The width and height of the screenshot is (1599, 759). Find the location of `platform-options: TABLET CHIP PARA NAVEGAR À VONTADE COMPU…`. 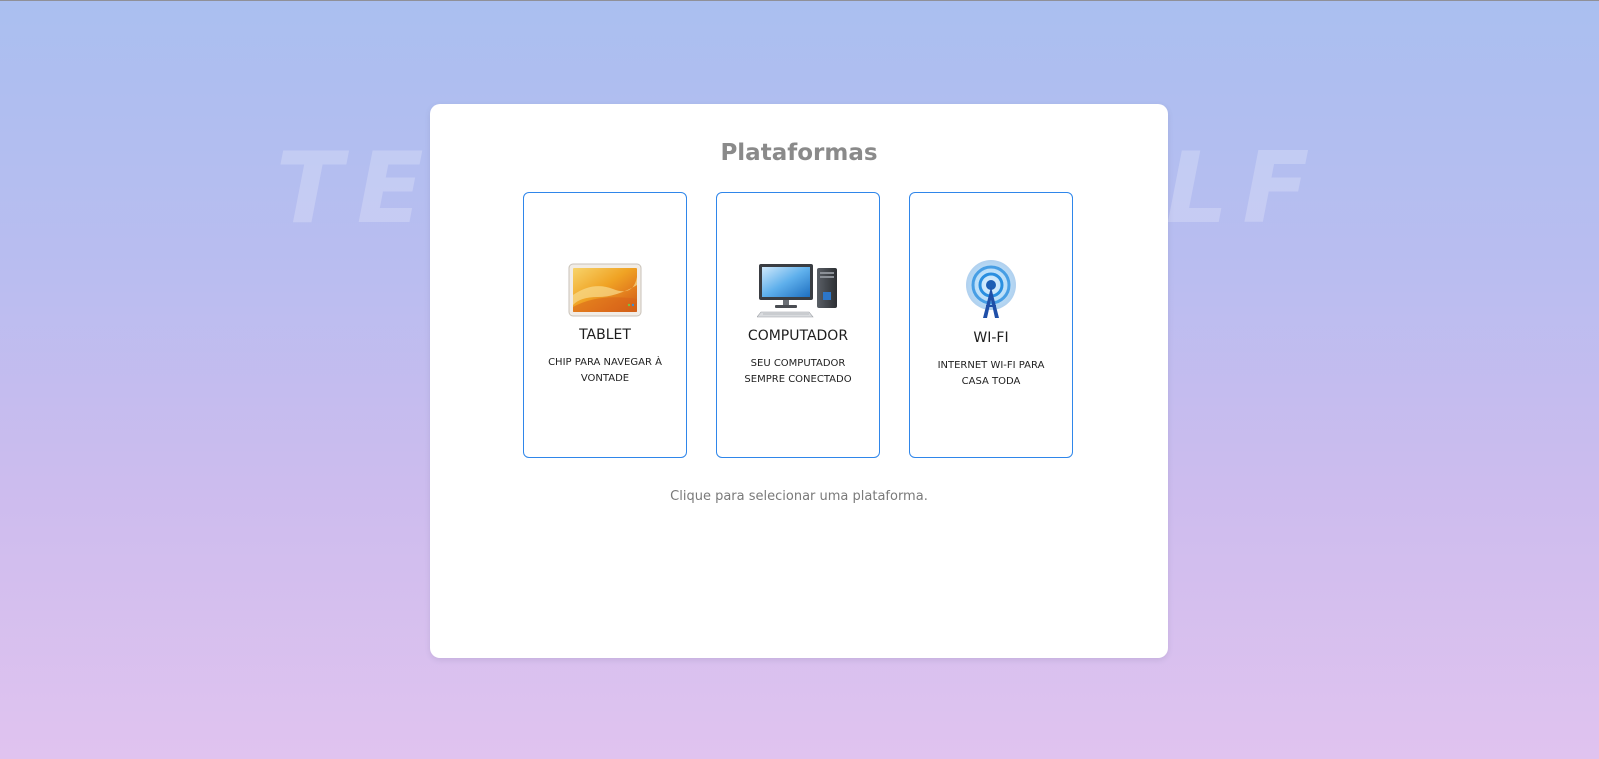

platform-options: TABLET CHIP PARA NAVEGAR À VONTADE COMPU… is located at coordinates (799, 326).